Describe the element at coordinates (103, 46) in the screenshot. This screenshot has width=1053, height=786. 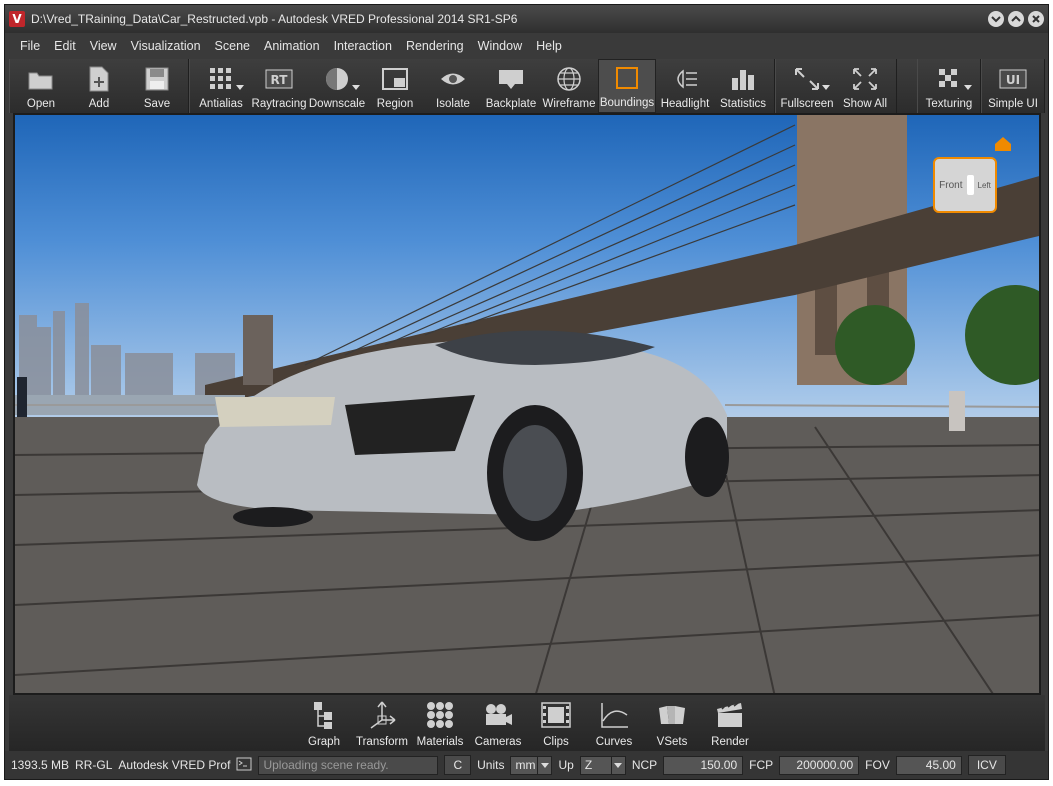
I see `menu-view: View` at that location.